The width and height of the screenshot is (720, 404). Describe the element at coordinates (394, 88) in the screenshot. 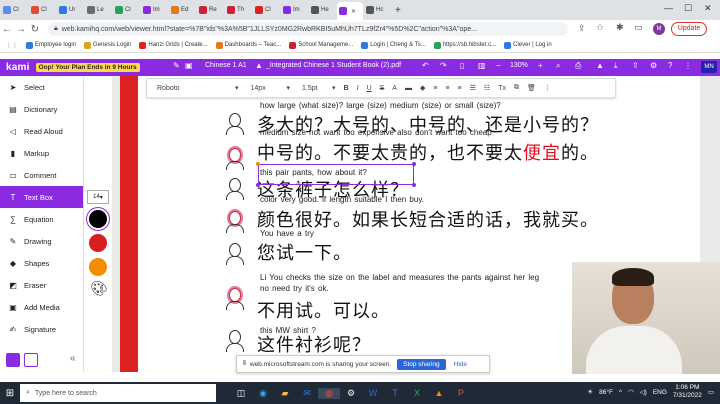

I see `text-color-icon: A` at that location.